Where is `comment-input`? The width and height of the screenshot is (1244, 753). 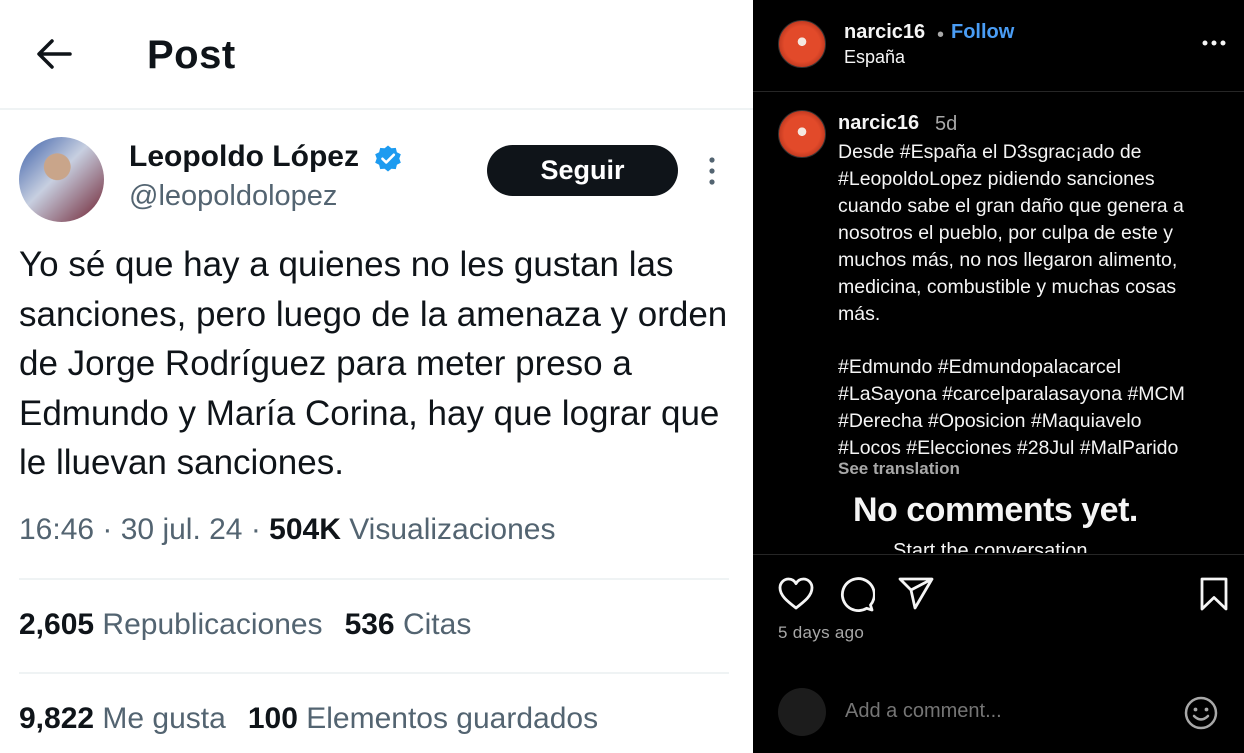
comment-input is located at coordinates (995, 711).